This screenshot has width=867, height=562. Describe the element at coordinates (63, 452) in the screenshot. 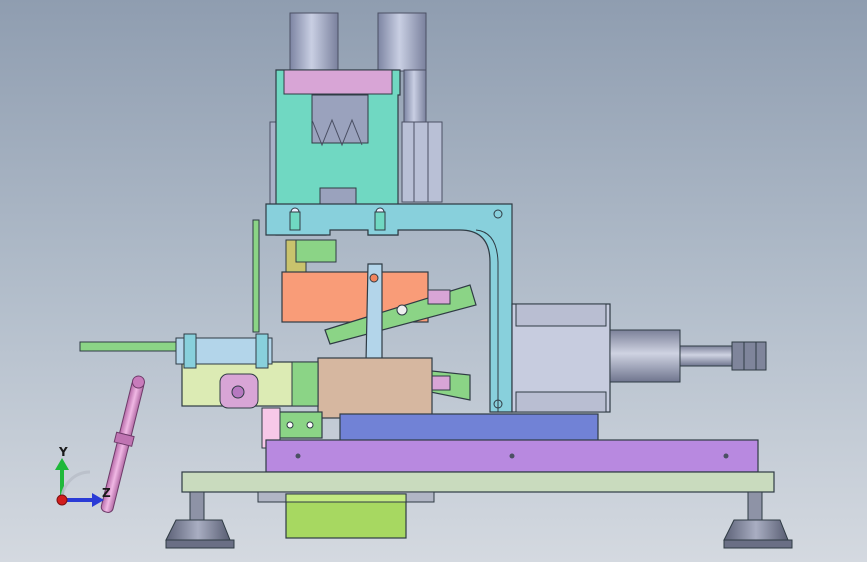

I see `y-axis-label: Y` at that location.